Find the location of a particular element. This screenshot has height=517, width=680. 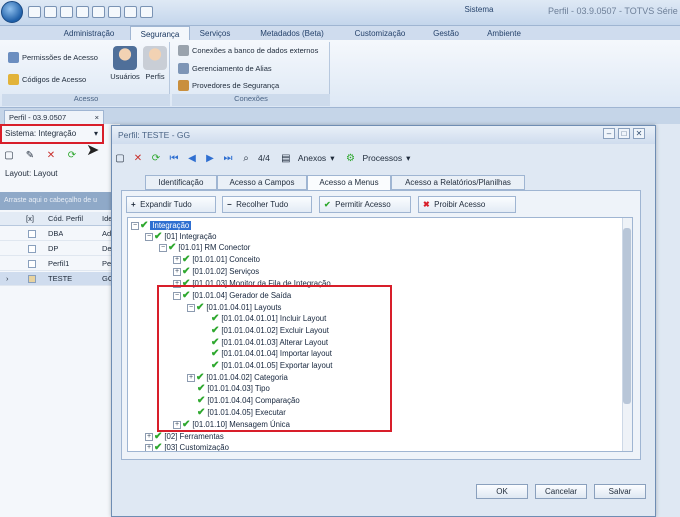

perfis-button: Perfis is located at coordinates (155, 63).